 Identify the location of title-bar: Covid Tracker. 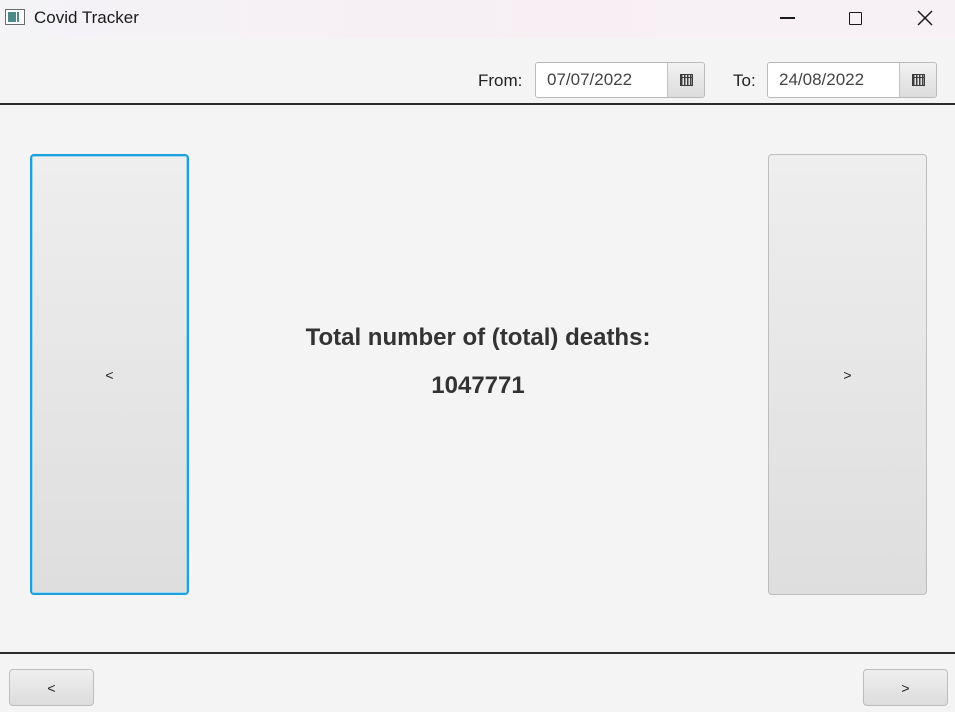
(477, 19).